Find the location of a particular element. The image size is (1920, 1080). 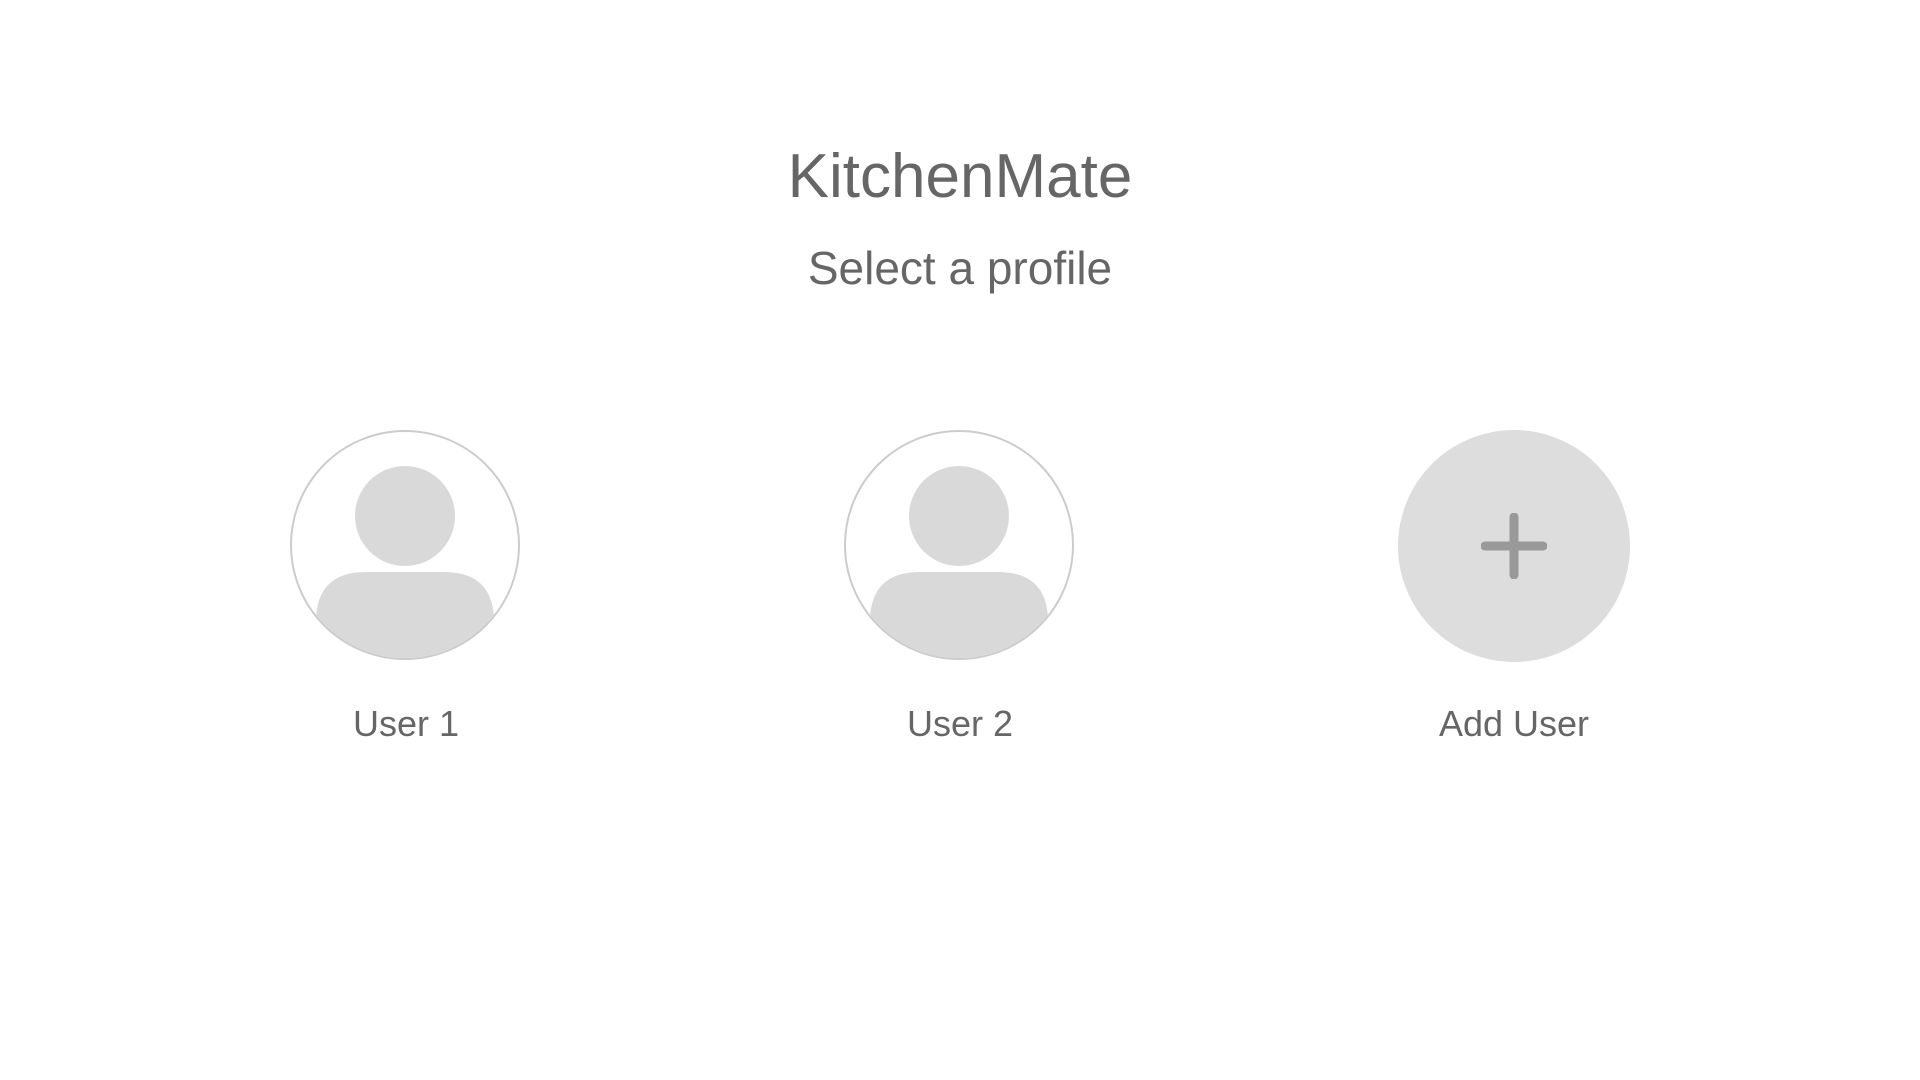

add-user-circle is located at coordinates (1514, 546).